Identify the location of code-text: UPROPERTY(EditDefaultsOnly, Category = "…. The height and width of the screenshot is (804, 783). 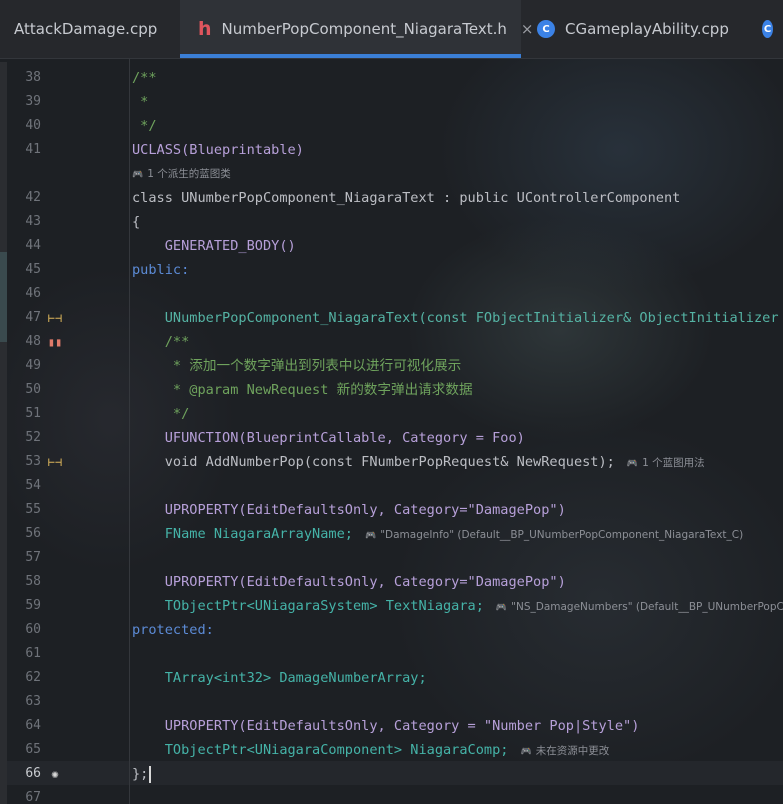
(386, 726).